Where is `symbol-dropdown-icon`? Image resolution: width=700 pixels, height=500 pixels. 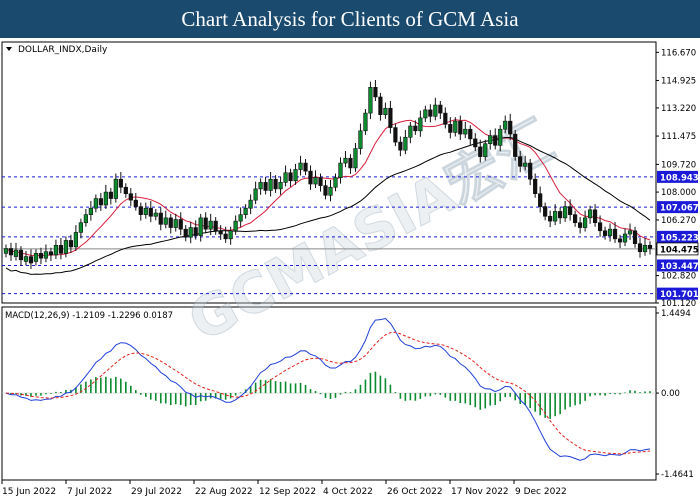
symbol-dropdown-icon is located at coordinates (9, 49).